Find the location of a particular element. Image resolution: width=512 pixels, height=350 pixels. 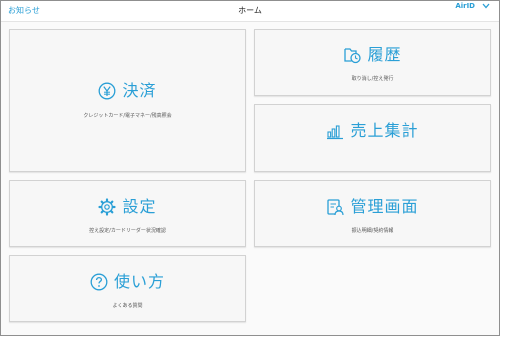

page-title: ホーム is located at coordinates (250, 10).